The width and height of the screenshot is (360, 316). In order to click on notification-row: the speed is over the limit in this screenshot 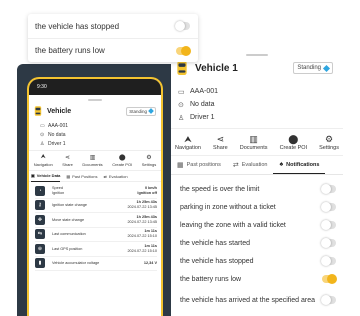, I will do `click(258, 189)`.